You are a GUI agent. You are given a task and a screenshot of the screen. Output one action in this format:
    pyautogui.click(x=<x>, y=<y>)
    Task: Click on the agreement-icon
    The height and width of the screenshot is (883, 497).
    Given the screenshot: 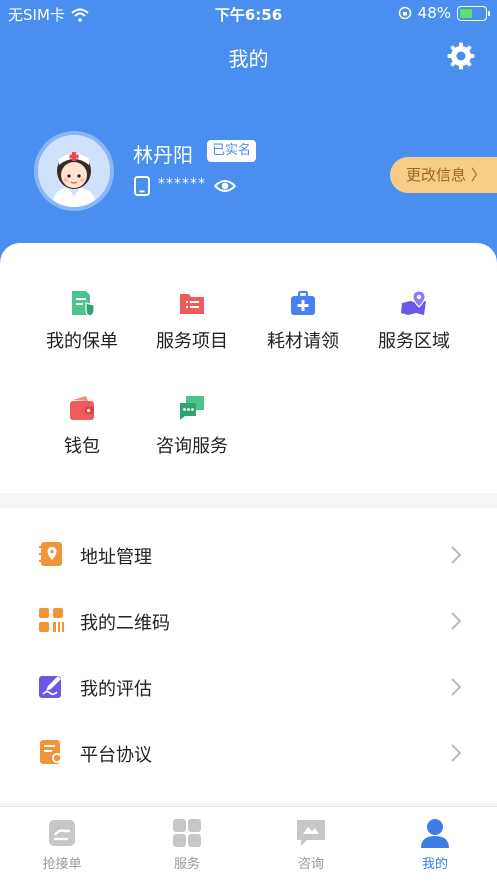 What is the action you would take?
    pyautogui.click(x=51, y=752)
    